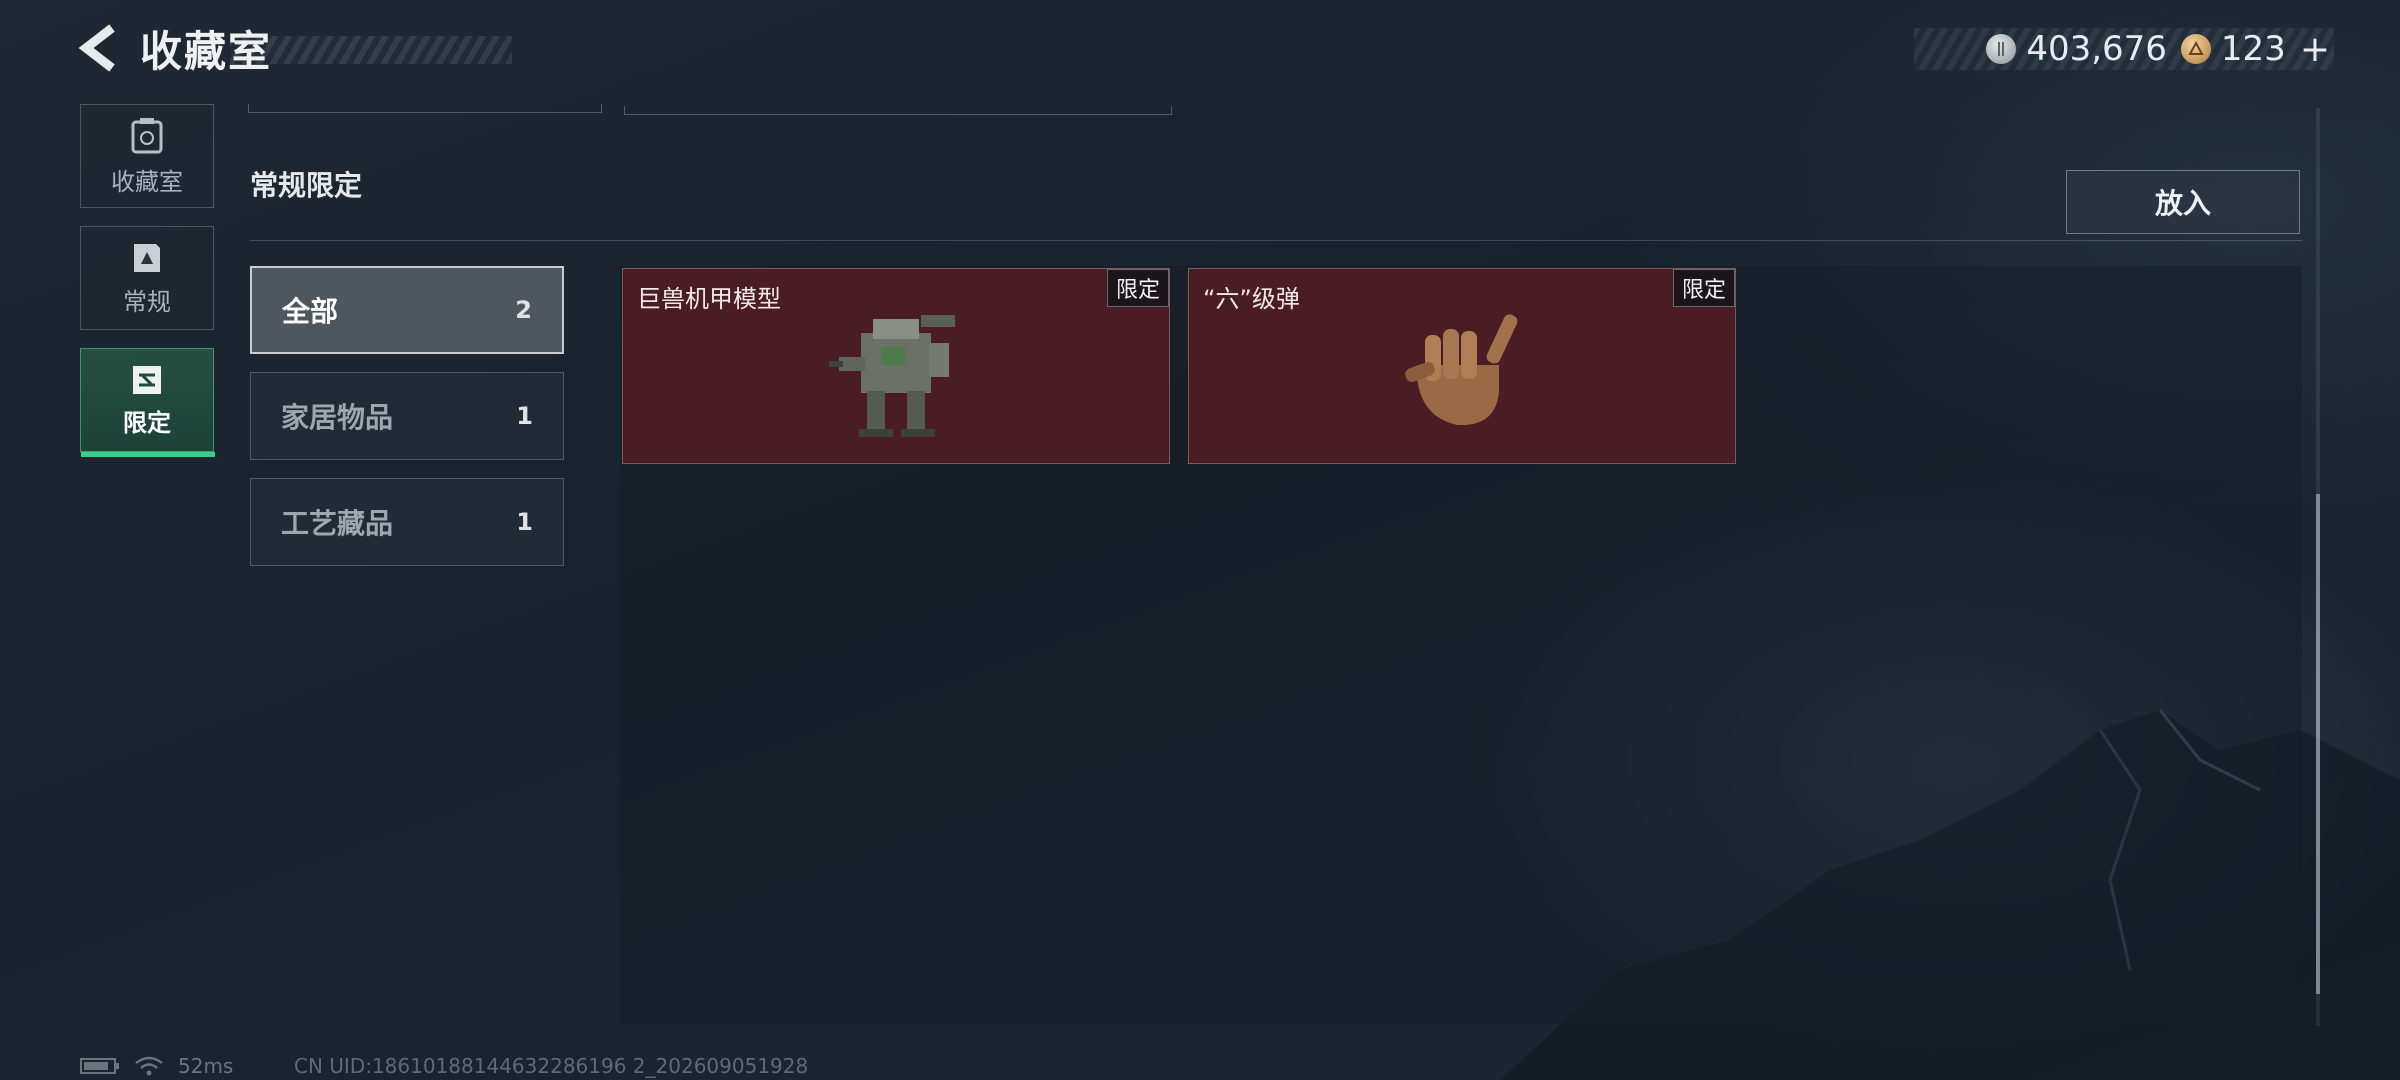  I want to click on gold-coin-icon, so click(2195, 49).